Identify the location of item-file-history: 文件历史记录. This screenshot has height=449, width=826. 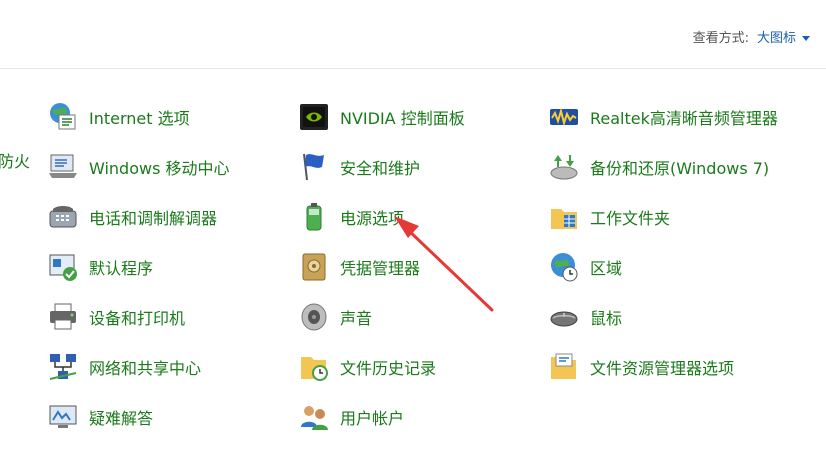
(366, 367).